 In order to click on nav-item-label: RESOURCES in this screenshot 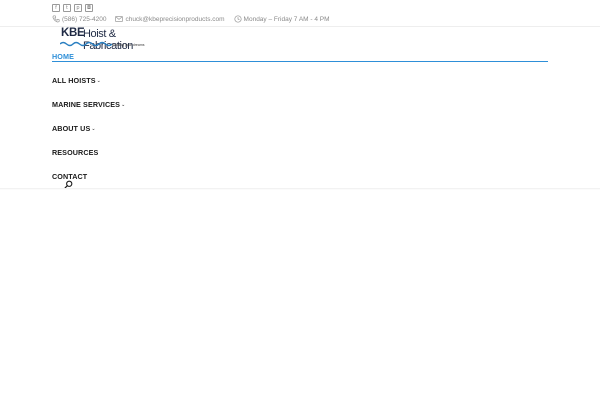, I will do `click(75, 152)`.